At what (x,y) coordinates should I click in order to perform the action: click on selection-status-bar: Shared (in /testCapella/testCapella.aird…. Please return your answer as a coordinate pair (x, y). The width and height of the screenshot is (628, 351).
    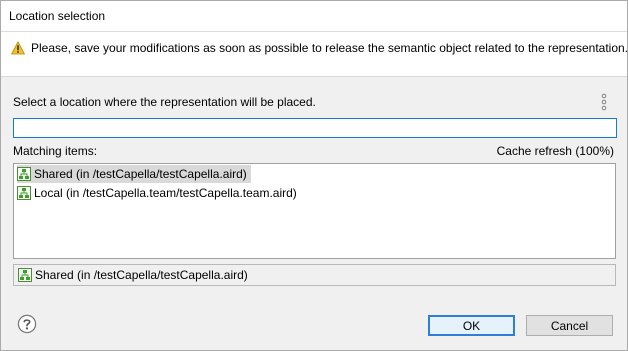
    Looking at the image, I should click on (314, 275).